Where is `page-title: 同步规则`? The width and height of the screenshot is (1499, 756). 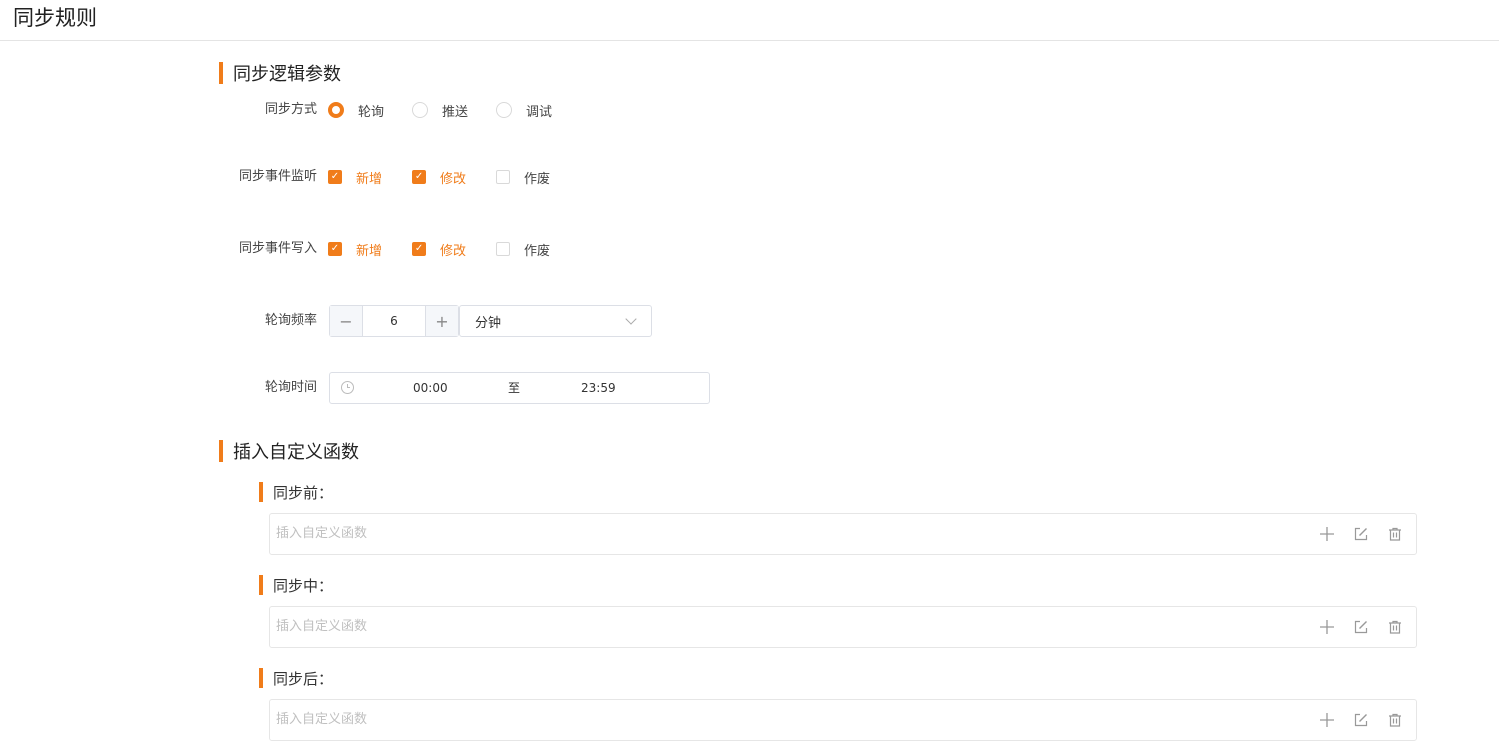
page-title: 同步规则 is located at coordinates (55, 18).